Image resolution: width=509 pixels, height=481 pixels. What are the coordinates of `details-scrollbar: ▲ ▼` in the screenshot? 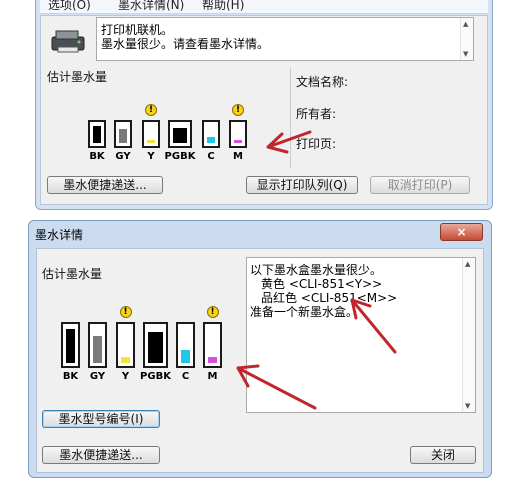 It's located at (468, 335).